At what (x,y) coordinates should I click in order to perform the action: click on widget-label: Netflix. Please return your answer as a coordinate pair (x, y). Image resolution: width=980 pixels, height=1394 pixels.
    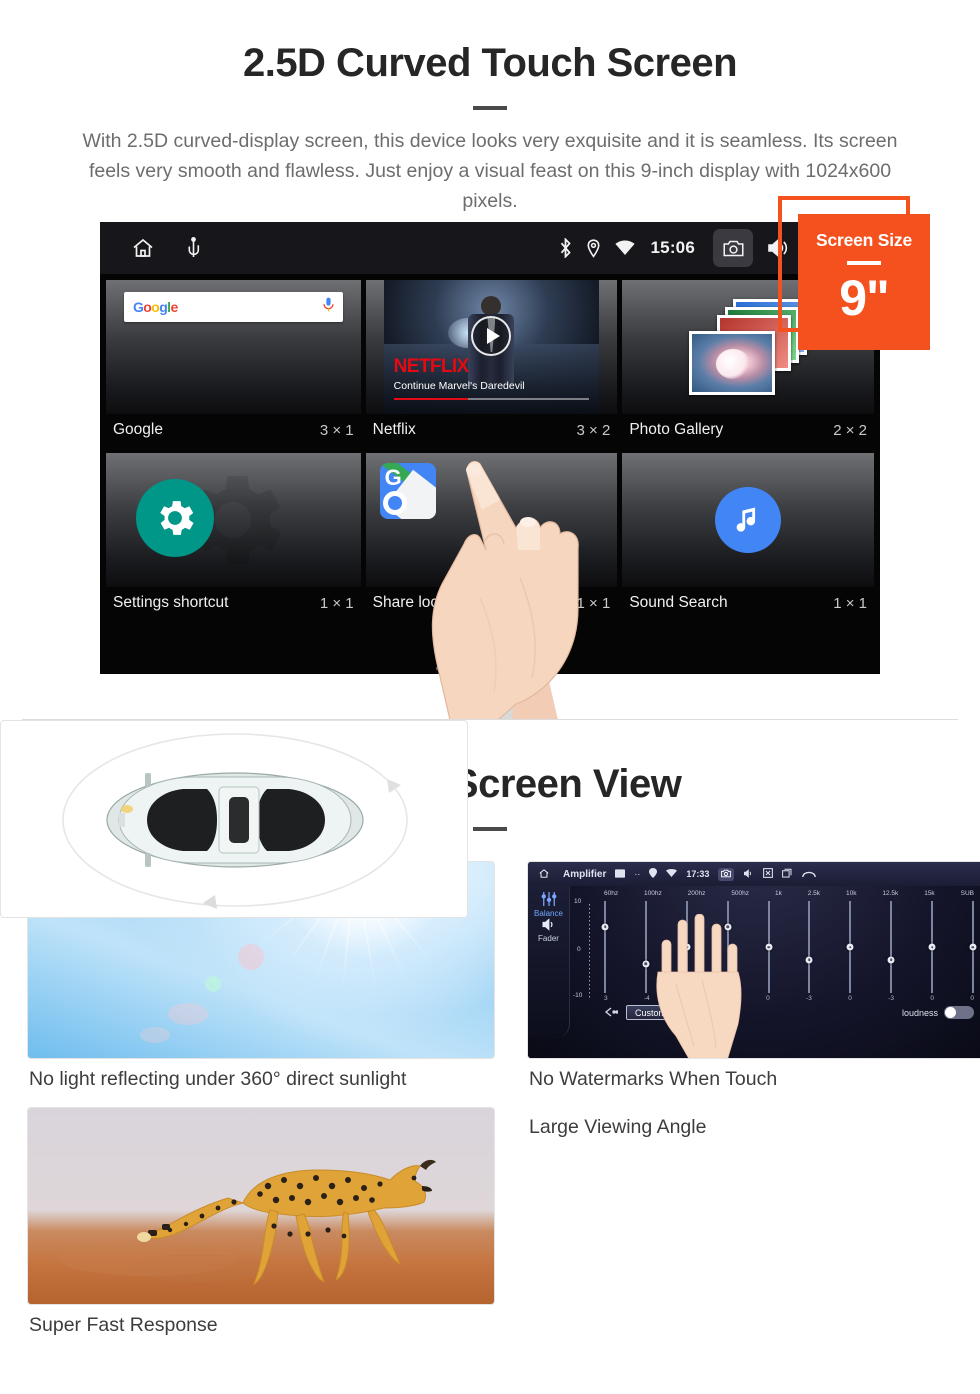
    Looking at the image, I should click on (394, 429).